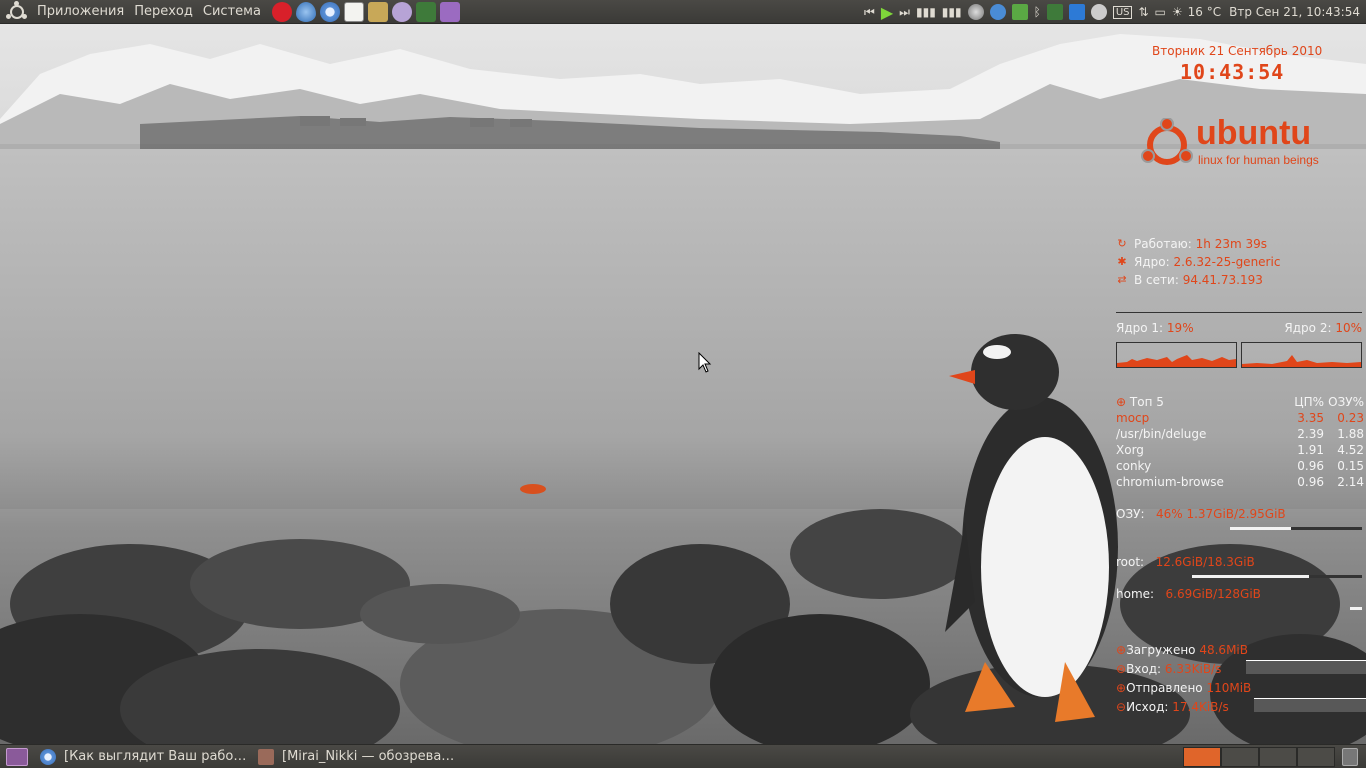 This screenshot has height=768, width=1366. What do you see at coordinates (1239, 312) in the screenshot?
I see `divider` at bounding box center [1239, 312].